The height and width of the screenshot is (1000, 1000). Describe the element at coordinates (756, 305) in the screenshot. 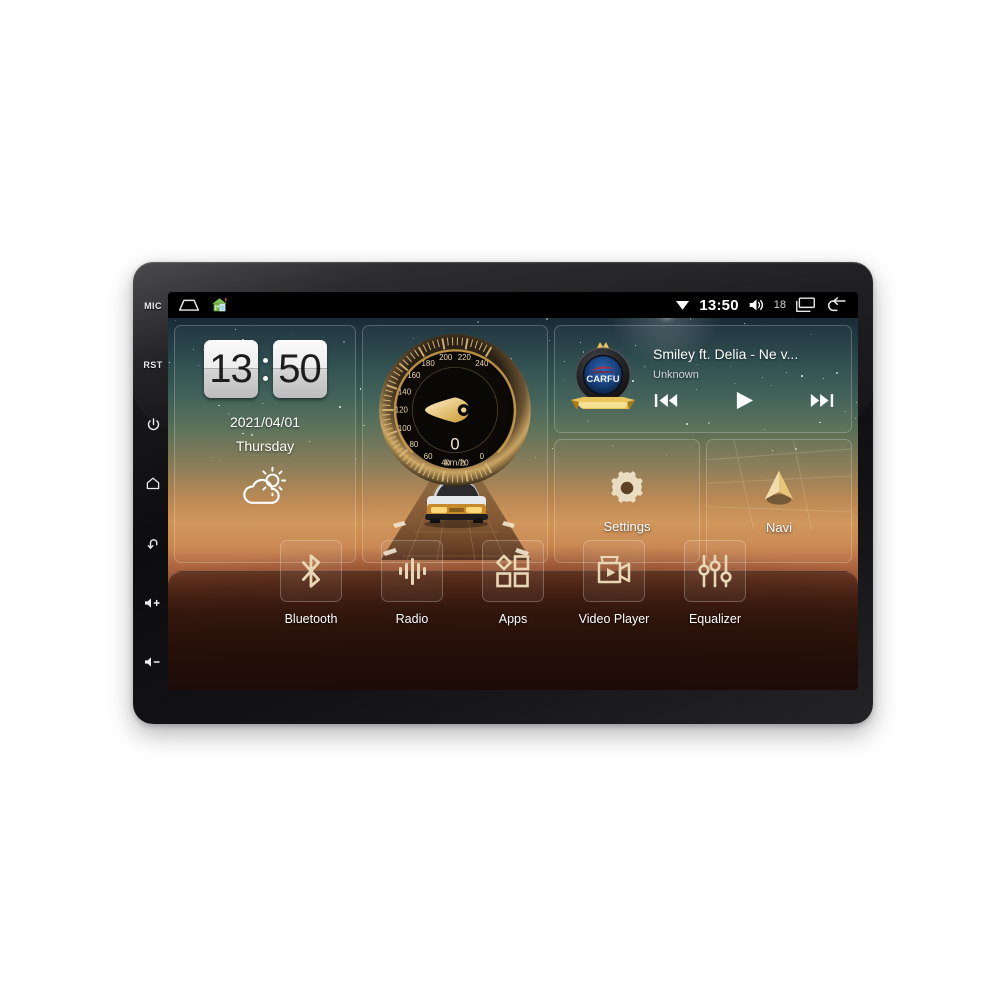

I see `volume-icon` at that location.